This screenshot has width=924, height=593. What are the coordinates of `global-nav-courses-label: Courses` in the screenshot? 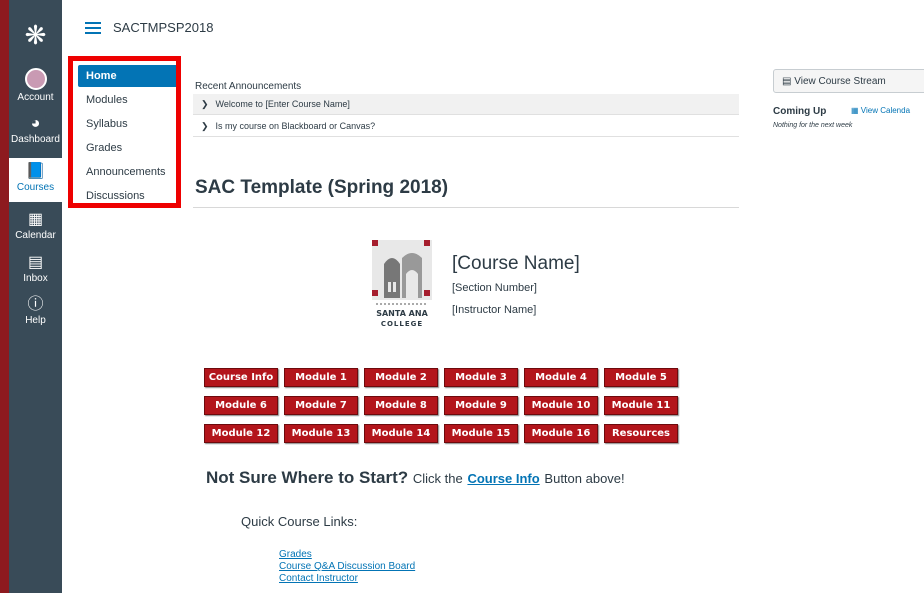 It's located at (35, 187).